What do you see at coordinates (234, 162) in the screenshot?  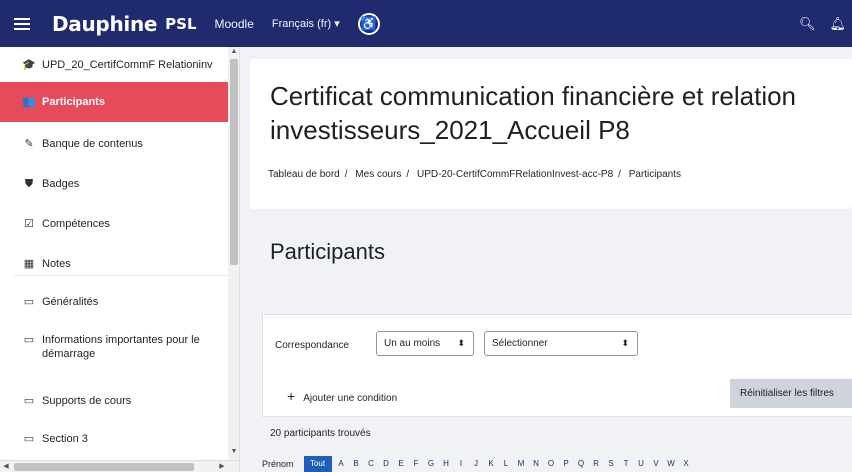 I see `sidebar-scrollbar-thumb` at bounding box center [234, 162].